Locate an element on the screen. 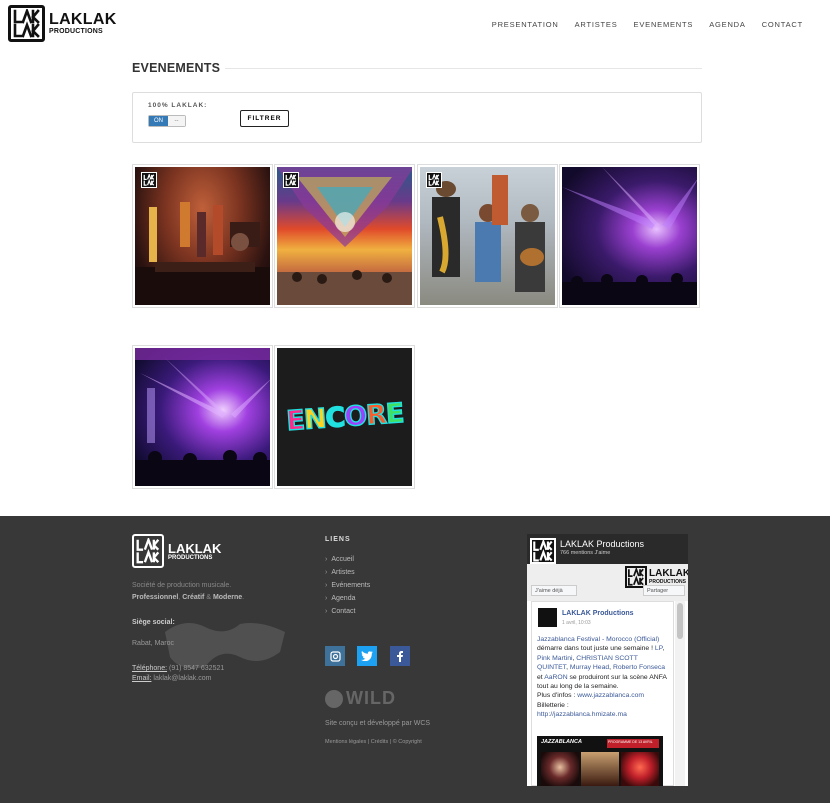  toggle-off: -- is located at coordinates (176, 121).